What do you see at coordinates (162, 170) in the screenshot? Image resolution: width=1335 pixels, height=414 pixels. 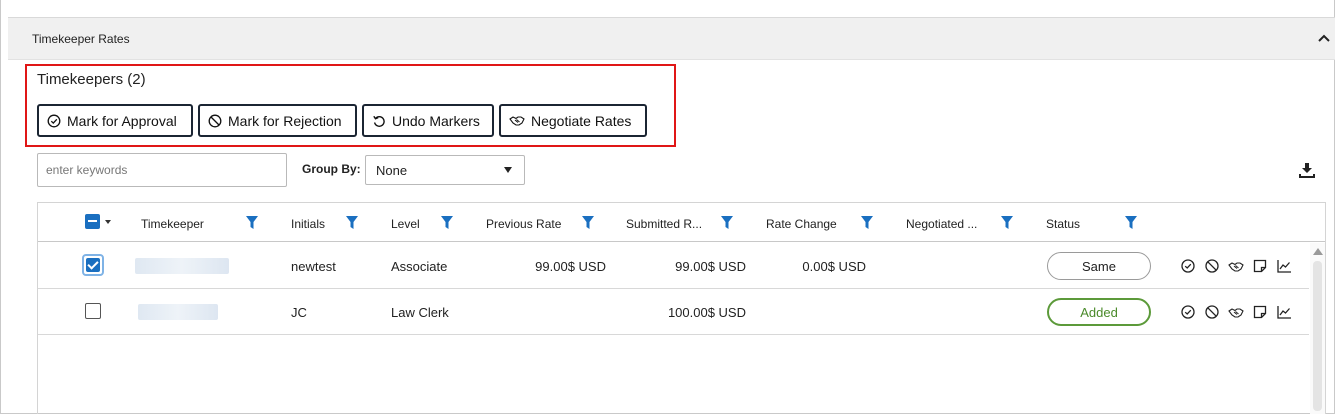 I see `keyword-search-input` at bounding box center [162, 170].